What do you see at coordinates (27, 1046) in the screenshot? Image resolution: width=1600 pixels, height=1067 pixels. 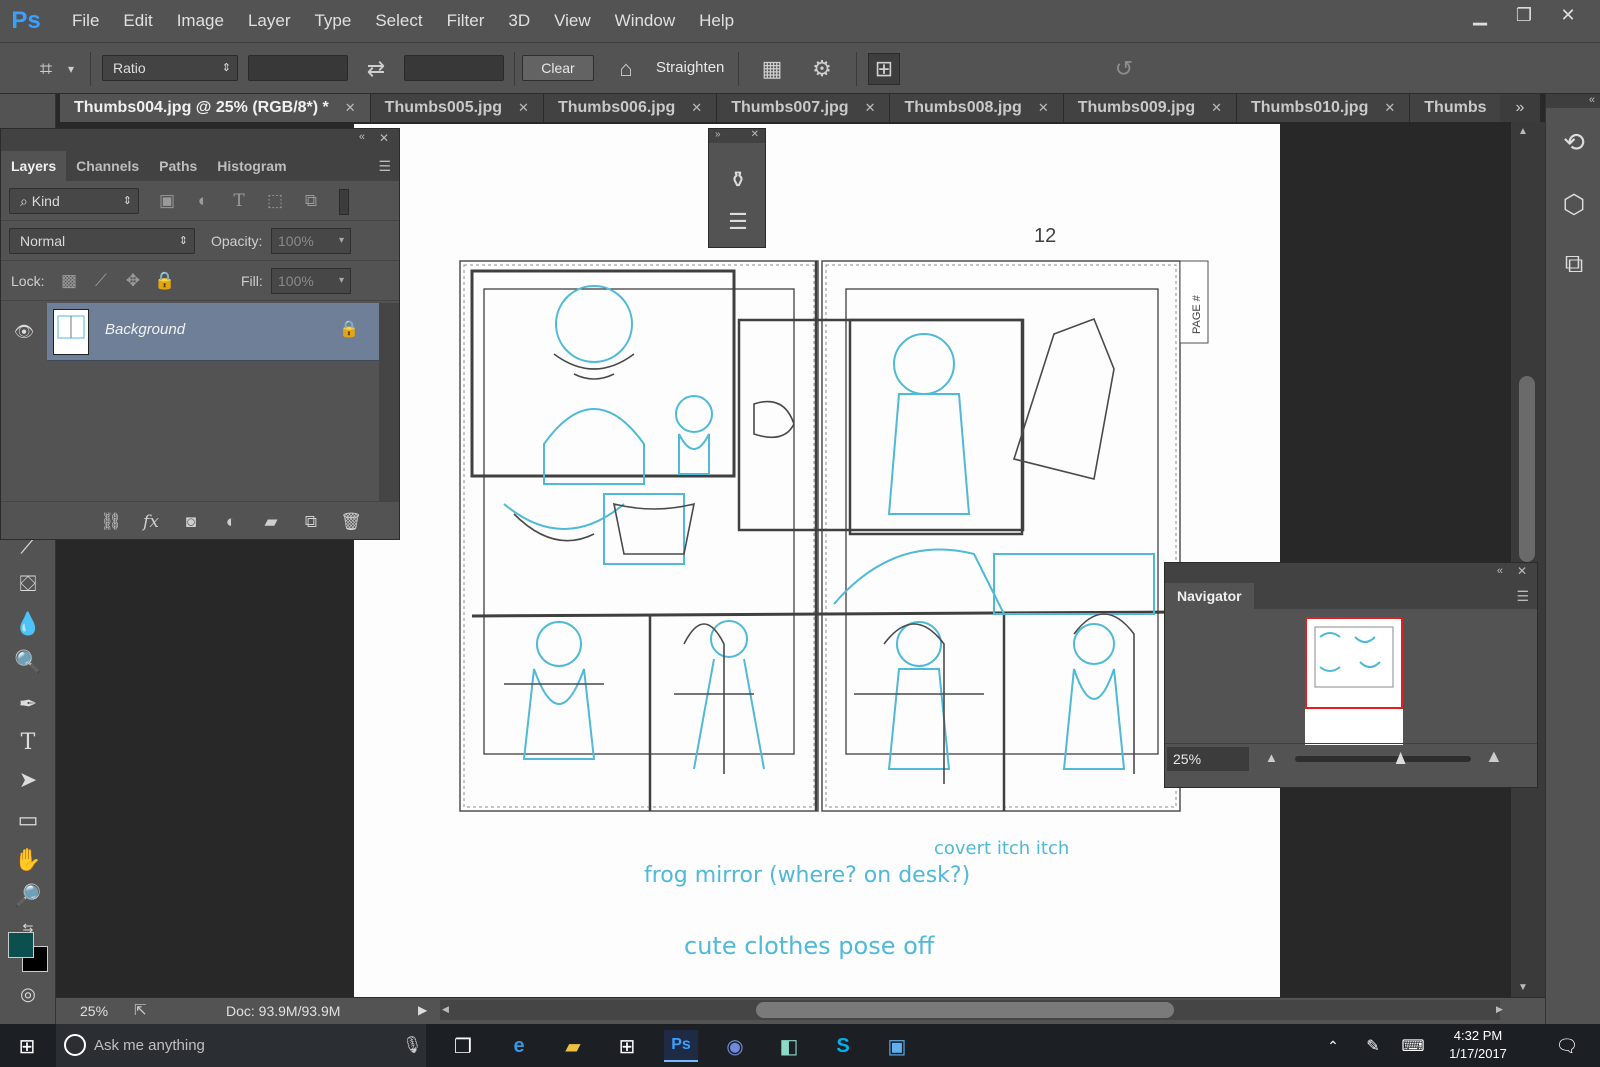 I see `windows-start-icon: ⊞` at bounding box center [27, 1046].